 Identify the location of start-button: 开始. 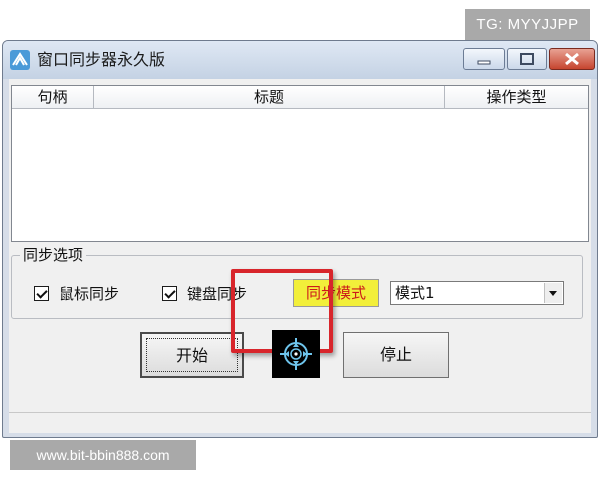
(192, 355).